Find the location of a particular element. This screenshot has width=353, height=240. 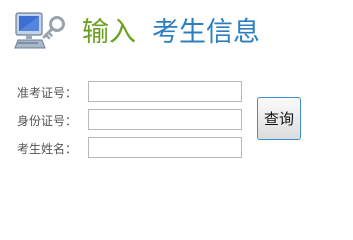

computer-key-icon is located at coordinates (39, 30).